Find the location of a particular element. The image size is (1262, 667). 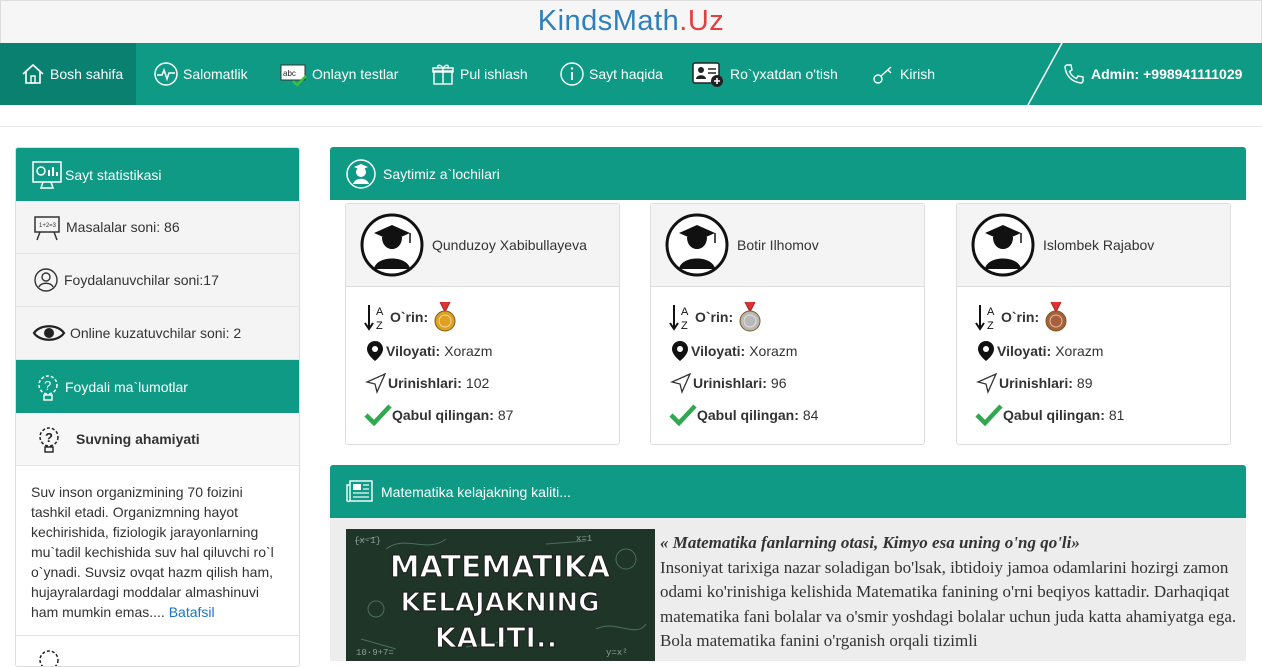

student-header: Islombek Rajabov is located at coordinates (1093, 245).